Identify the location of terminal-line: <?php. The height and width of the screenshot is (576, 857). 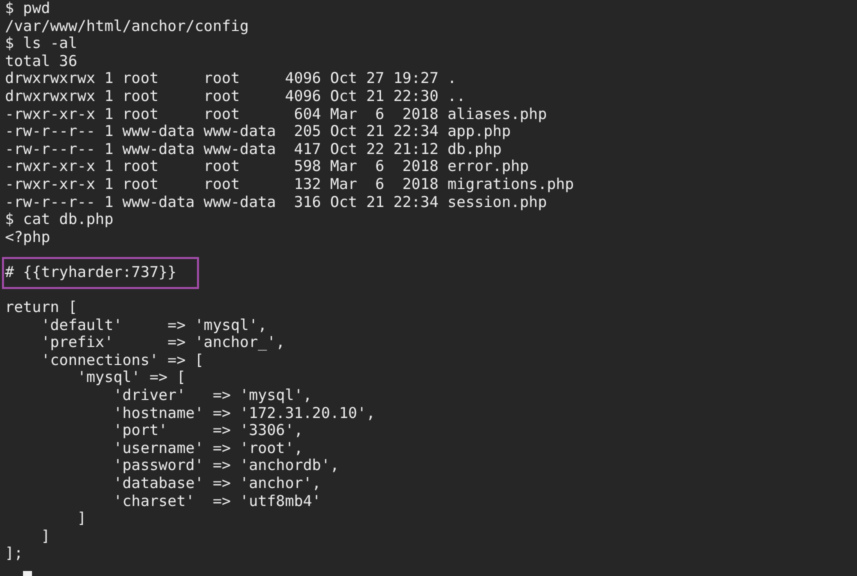
(27, 237).